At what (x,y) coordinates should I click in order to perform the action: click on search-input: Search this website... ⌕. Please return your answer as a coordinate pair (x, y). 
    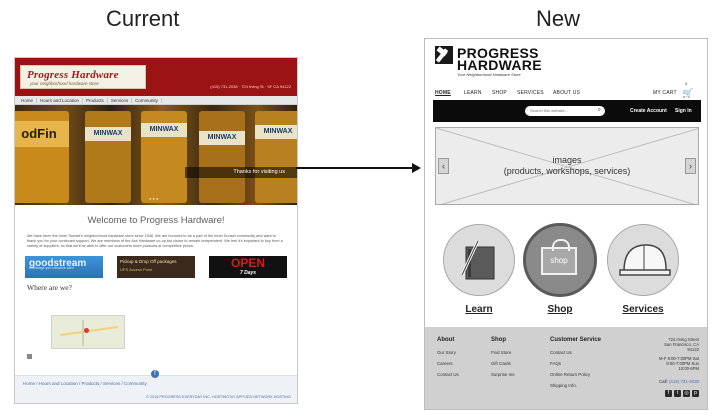
    Looking at the image, I should click on (565, 111).